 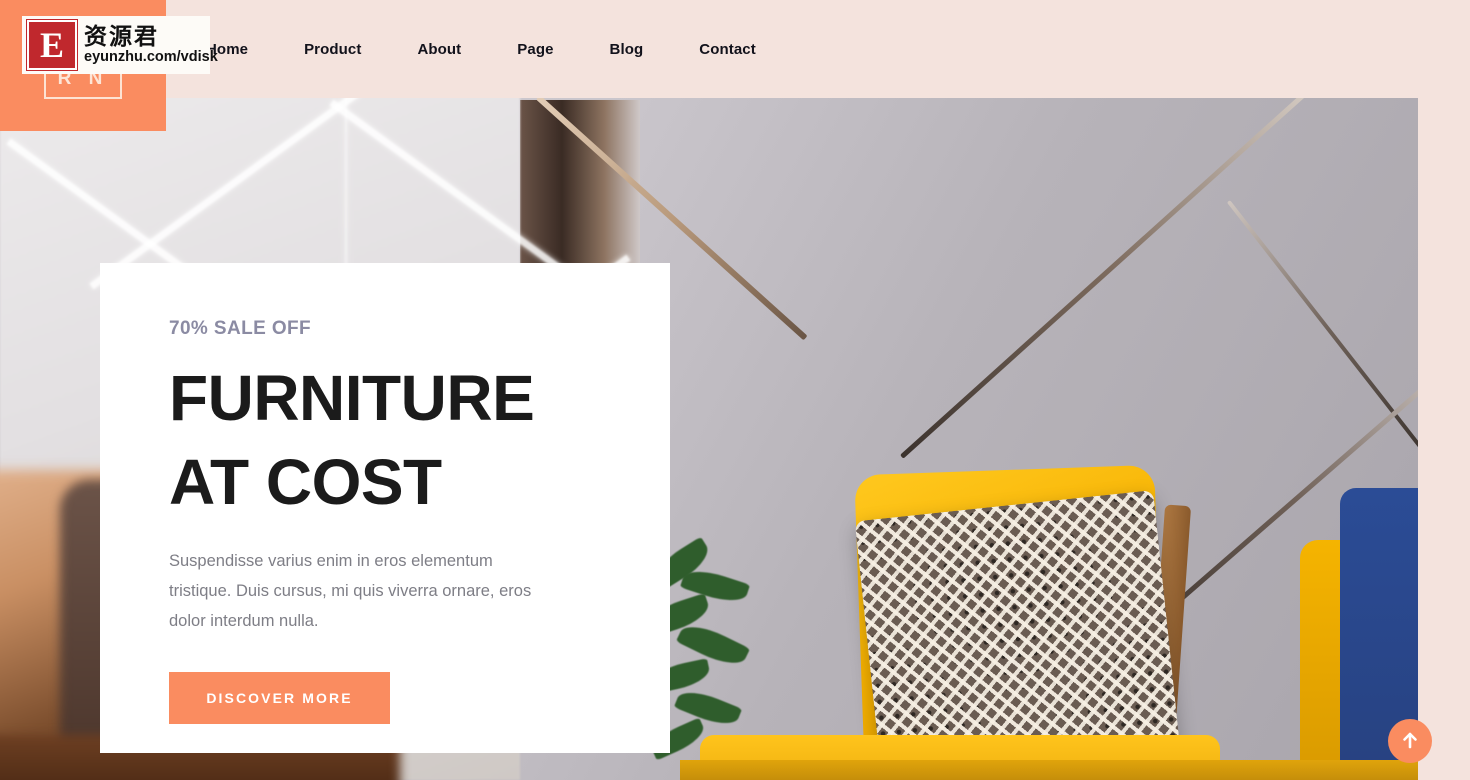 I want to click on scroll-to-top-button, so click(x=1410, y=741).